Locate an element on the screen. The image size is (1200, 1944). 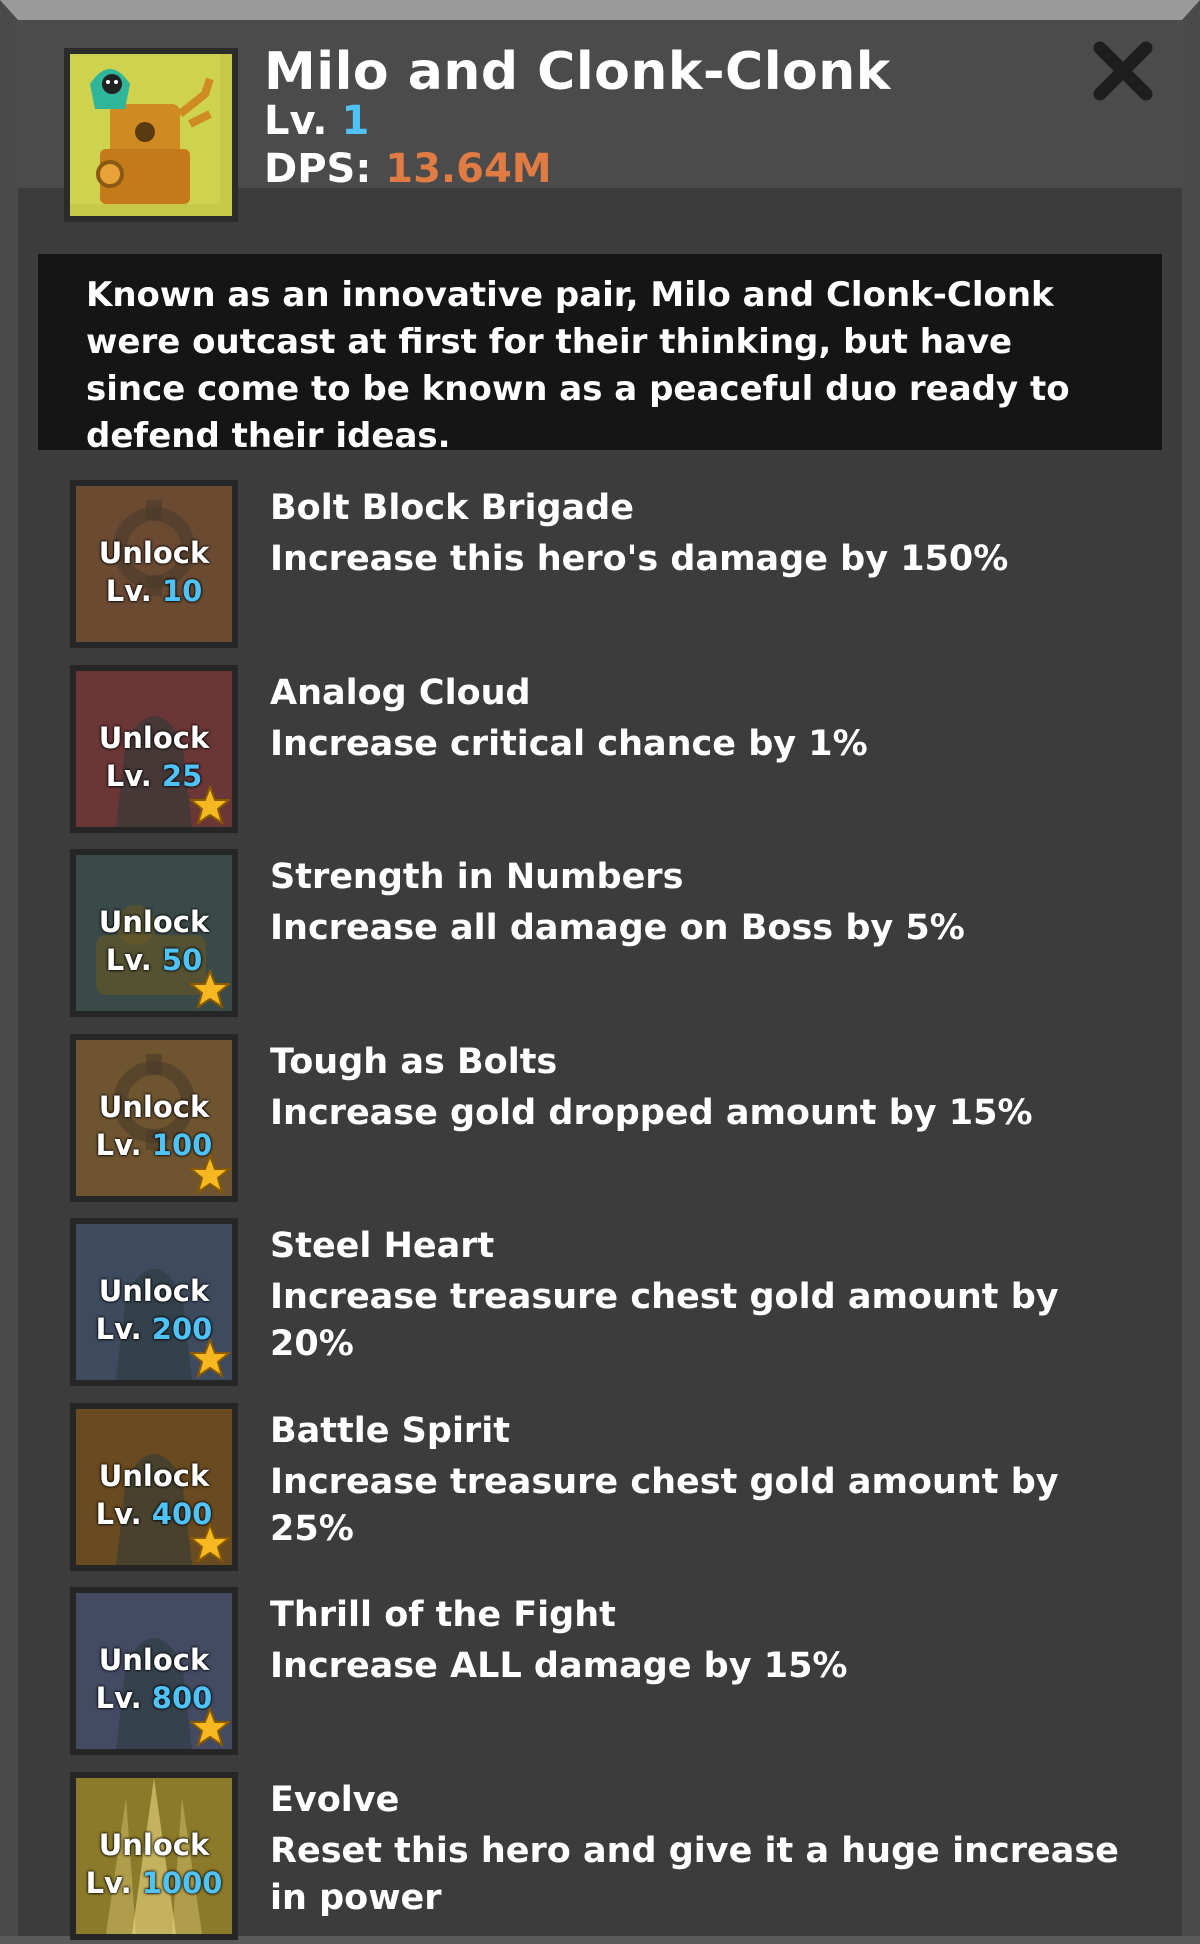
close-button is located at coordinates (1123, 71).